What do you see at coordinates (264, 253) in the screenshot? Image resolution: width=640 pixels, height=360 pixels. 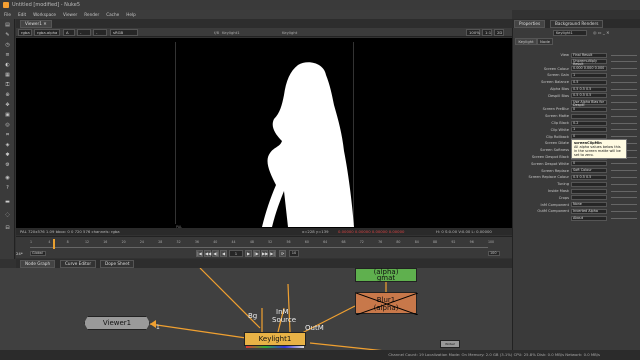 I see `next-key-button: ▶▶` at bounding box center [264, 253].